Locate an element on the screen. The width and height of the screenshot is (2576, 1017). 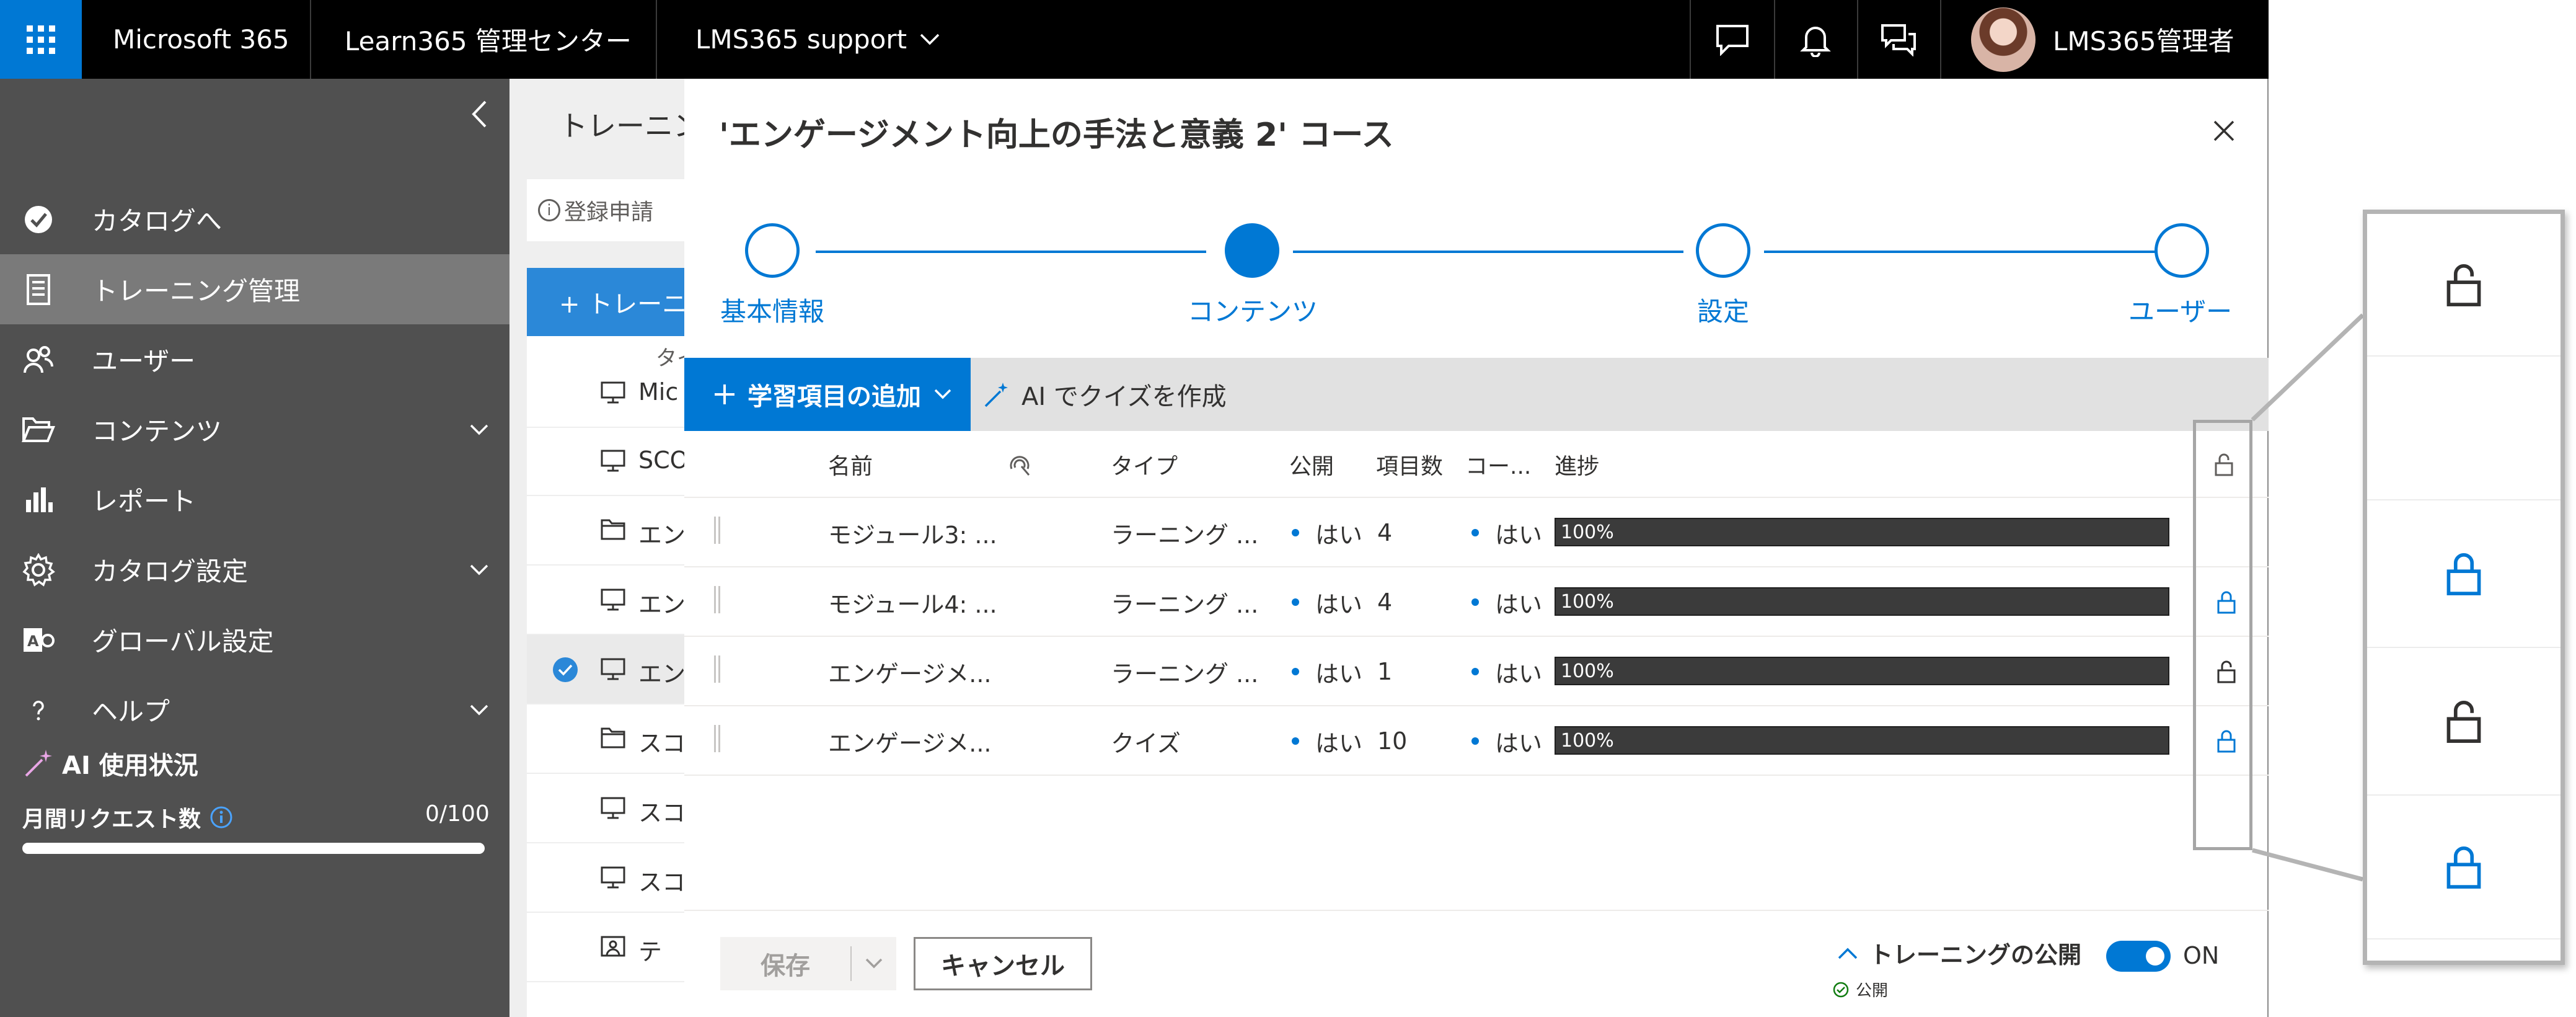
column-header-ai is located at coordinates (1020, 464).